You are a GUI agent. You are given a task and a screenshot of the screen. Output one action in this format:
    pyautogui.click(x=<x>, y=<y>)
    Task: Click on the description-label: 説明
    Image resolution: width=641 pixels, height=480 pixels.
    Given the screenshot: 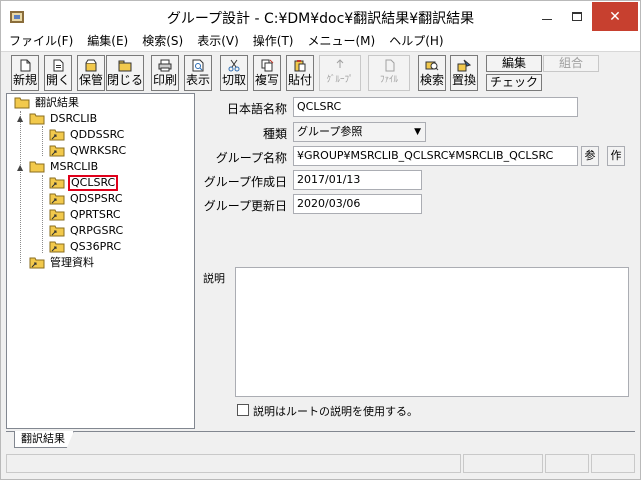 What is the action you would take?
    pyautogui.click(x=214, y=278)
    